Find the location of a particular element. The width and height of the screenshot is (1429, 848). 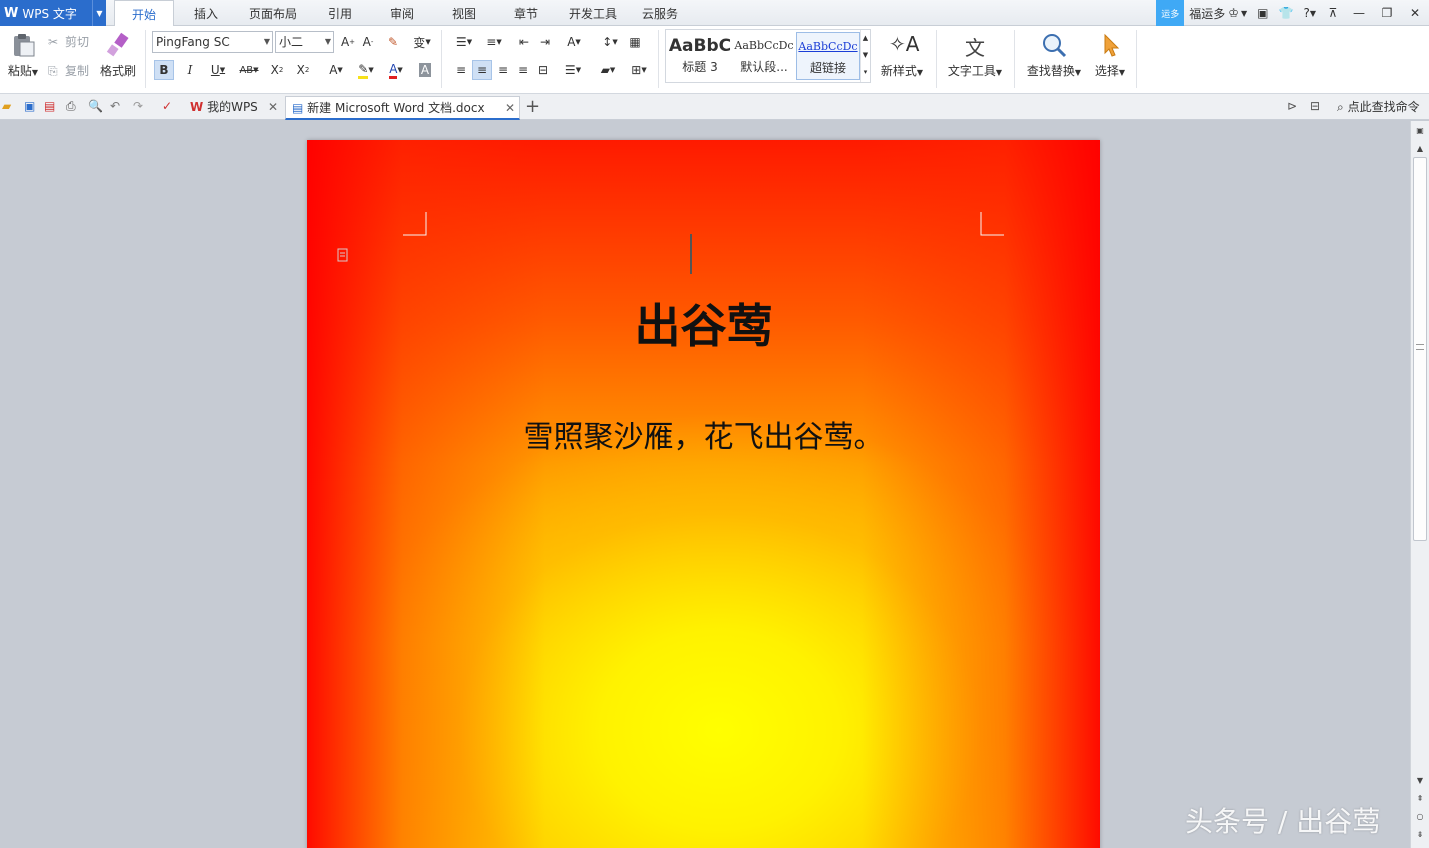

strikethrough-button: AB ▼ is located at coordinates (249, 70).